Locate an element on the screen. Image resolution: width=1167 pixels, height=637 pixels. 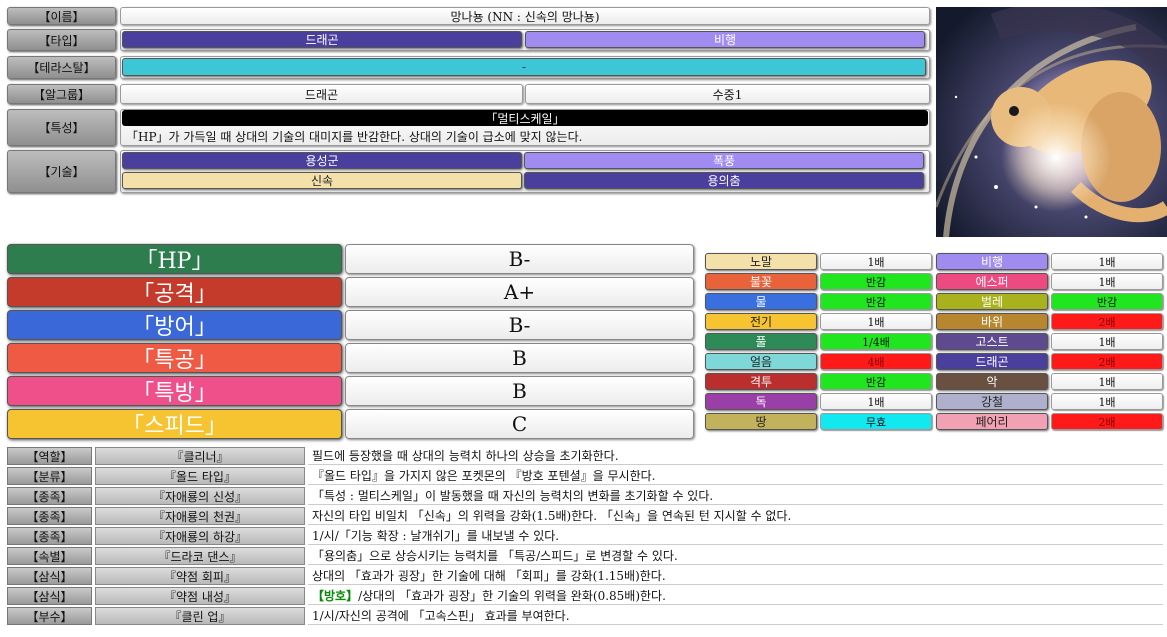
type-effectiveness-type: 격투 is located at coordinates (761, 381).